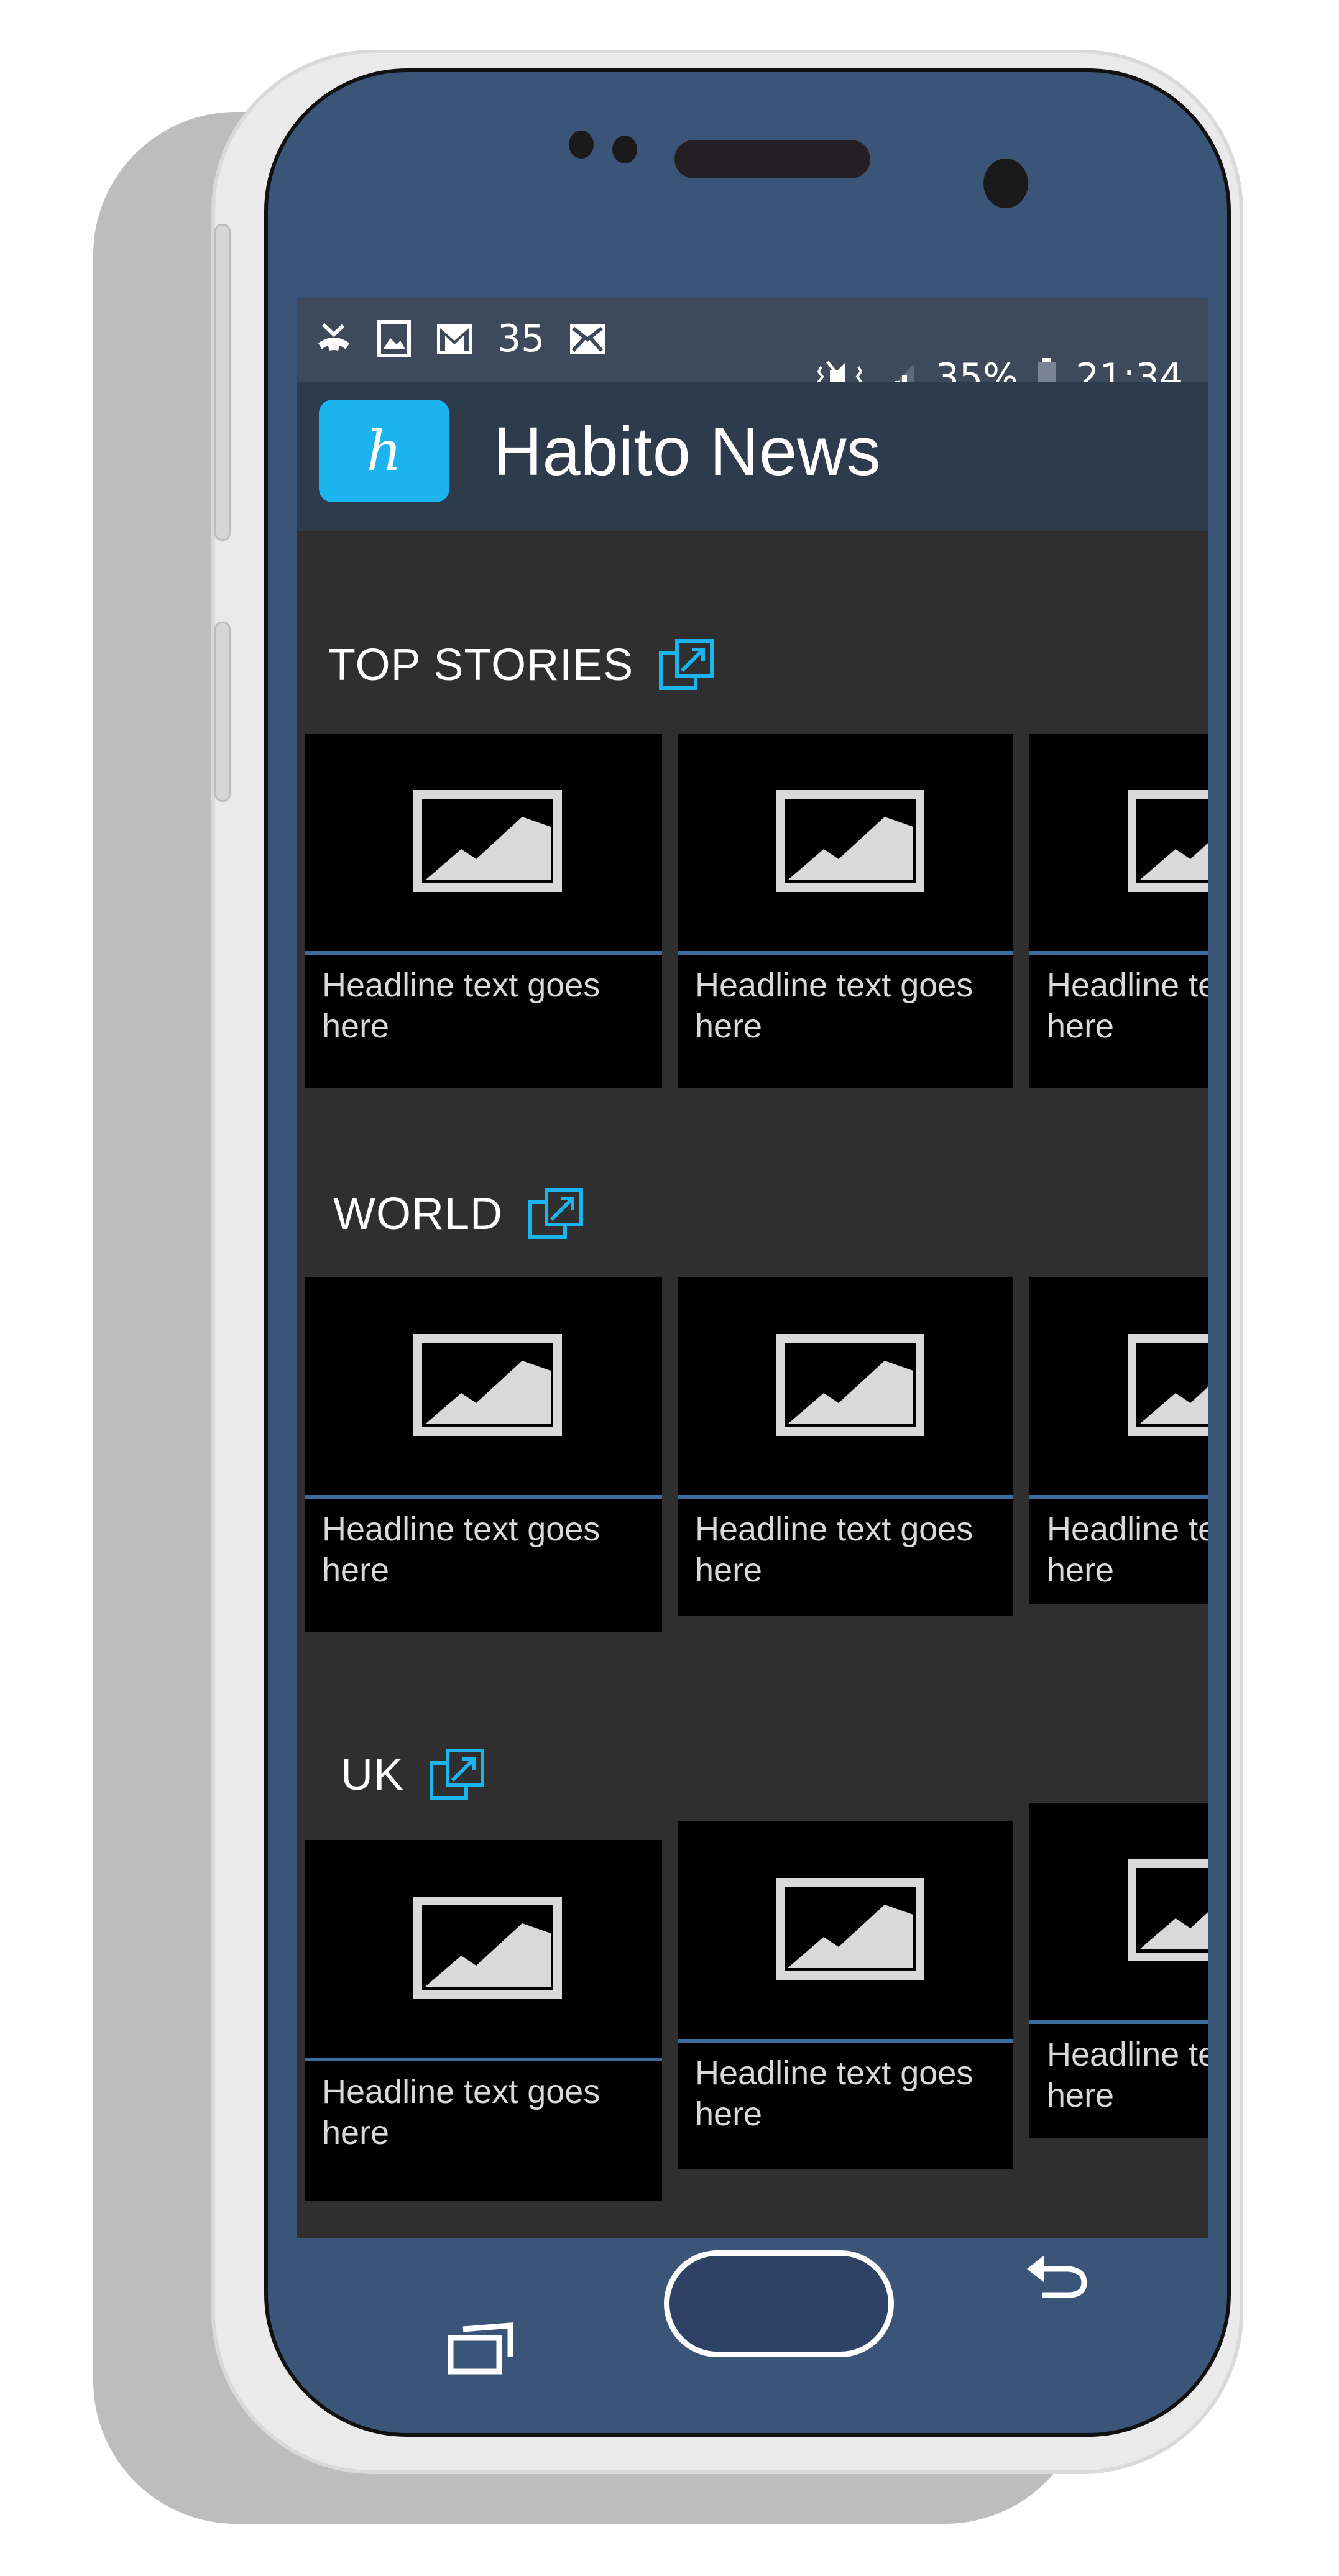 Image resolution: width=1339 pixels, height=2576 pixels. I want to click on section-header-uk: UK, so click(414, 1775).